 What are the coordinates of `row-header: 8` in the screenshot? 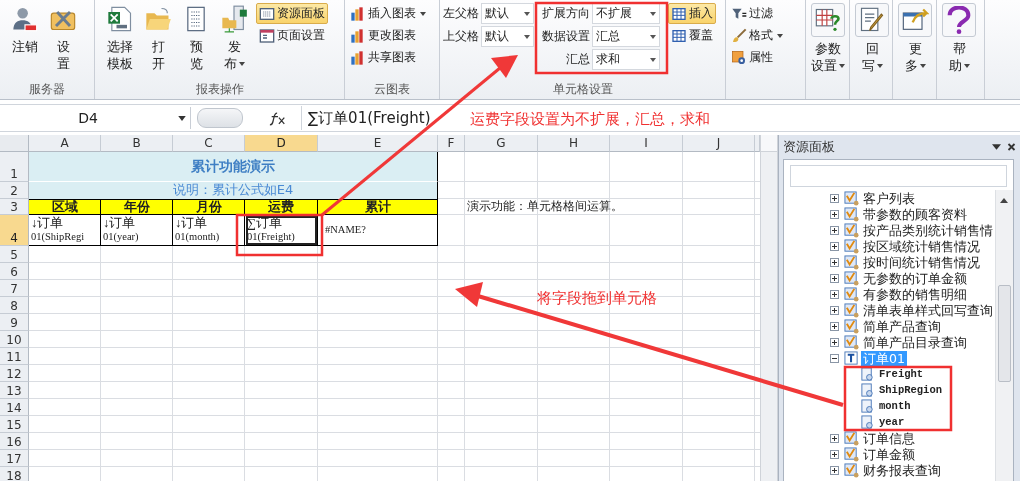 It's located at (14, 305).